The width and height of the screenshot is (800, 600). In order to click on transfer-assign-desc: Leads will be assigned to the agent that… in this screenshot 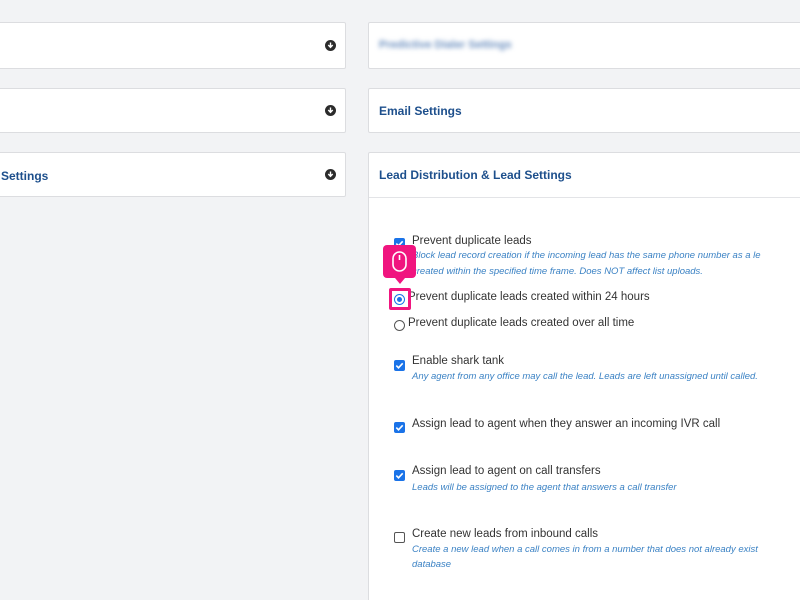, I will do `click(544, 487)`.